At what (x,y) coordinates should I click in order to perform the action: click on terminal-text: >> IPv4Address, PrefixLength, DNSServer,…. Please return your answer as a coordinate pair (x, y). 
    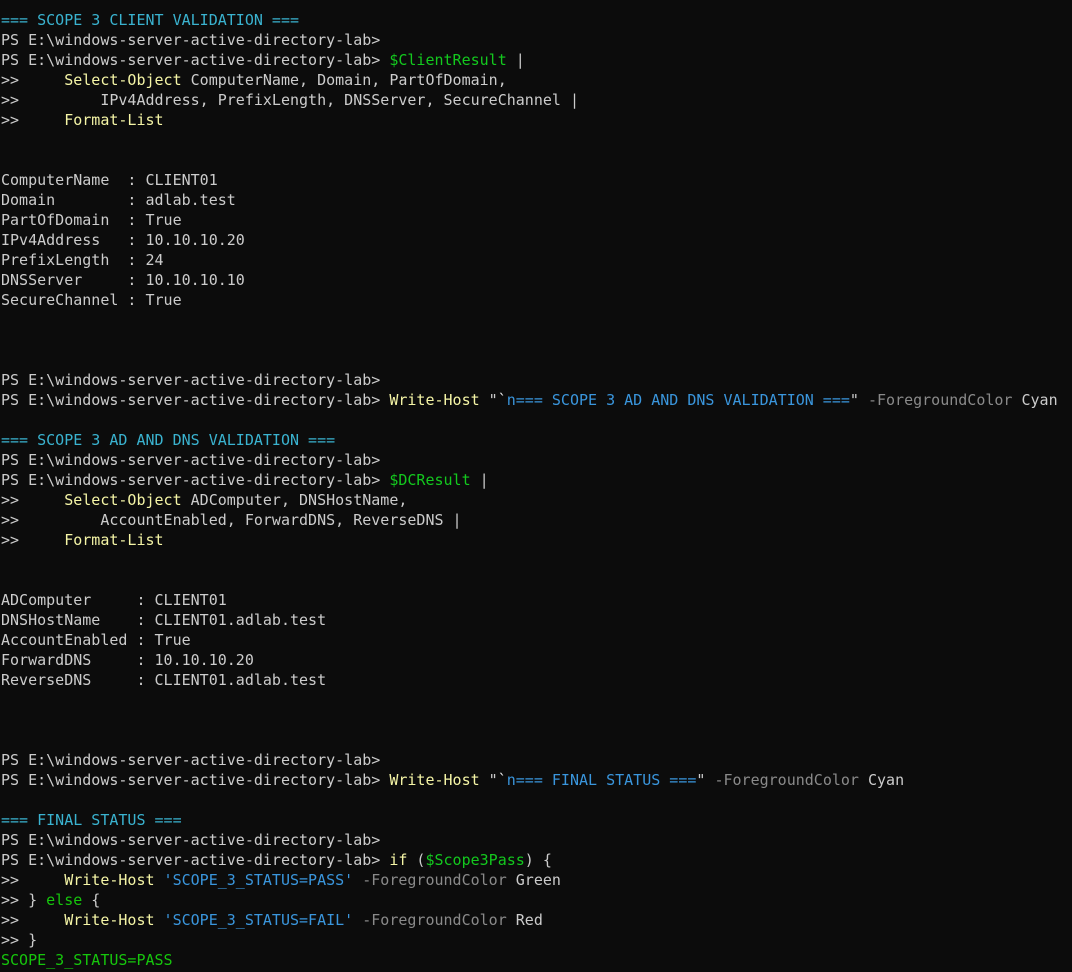
    Looking at the image, I should click on (290, 100).